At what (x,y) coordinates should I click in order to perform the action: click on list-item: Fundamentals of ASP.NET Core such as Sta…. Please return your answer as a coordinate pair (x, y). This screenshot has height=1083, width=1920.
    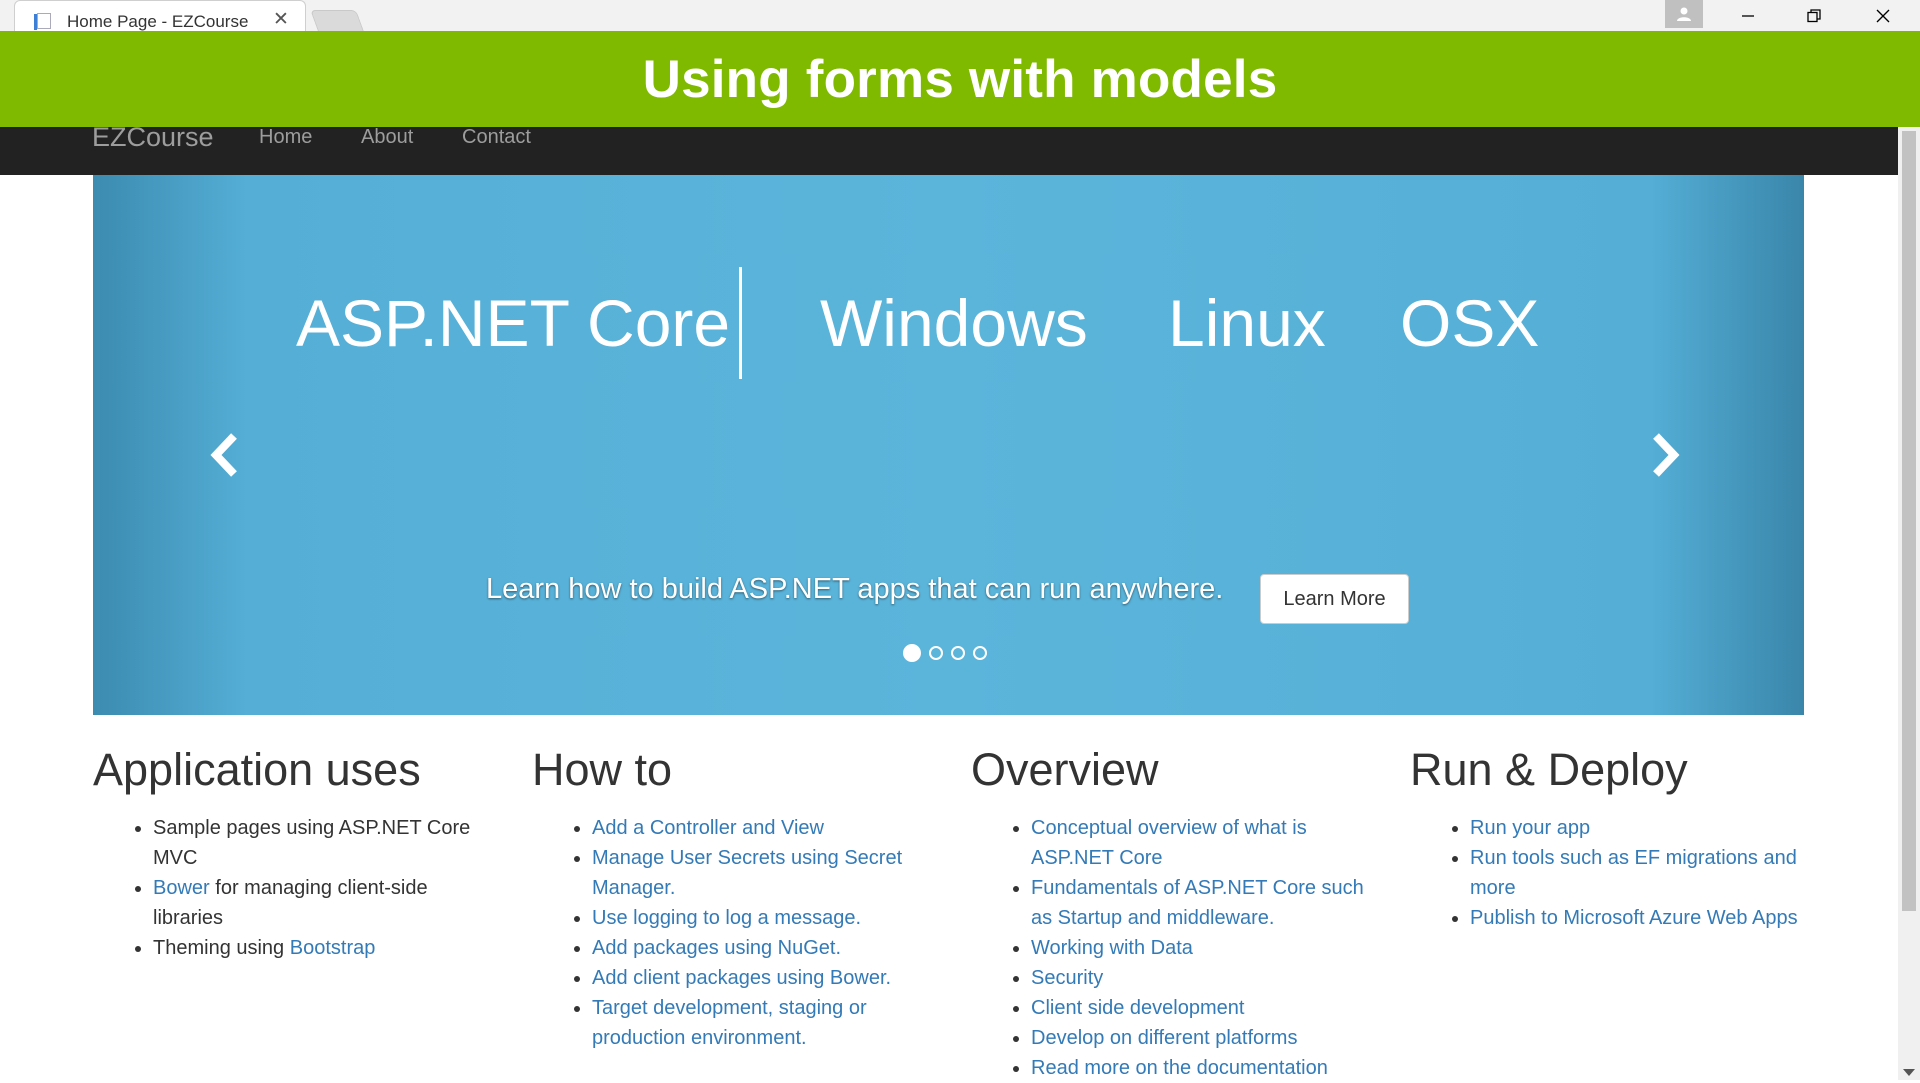
    Looking at the image, I should click on (1201, 903).